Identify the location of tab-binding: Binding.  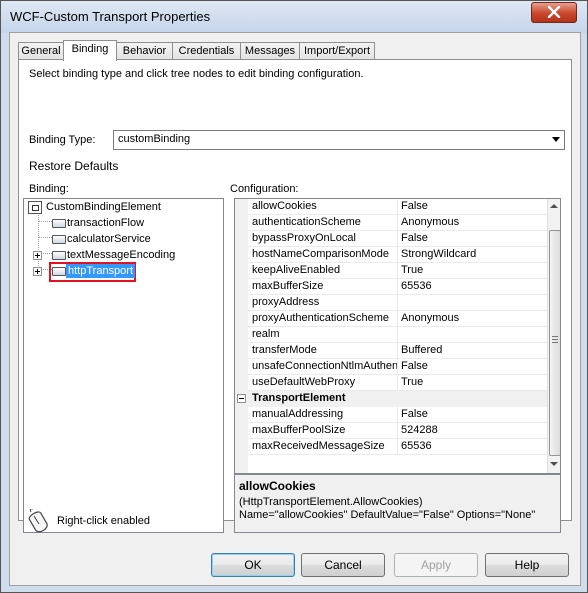
(90, 50).